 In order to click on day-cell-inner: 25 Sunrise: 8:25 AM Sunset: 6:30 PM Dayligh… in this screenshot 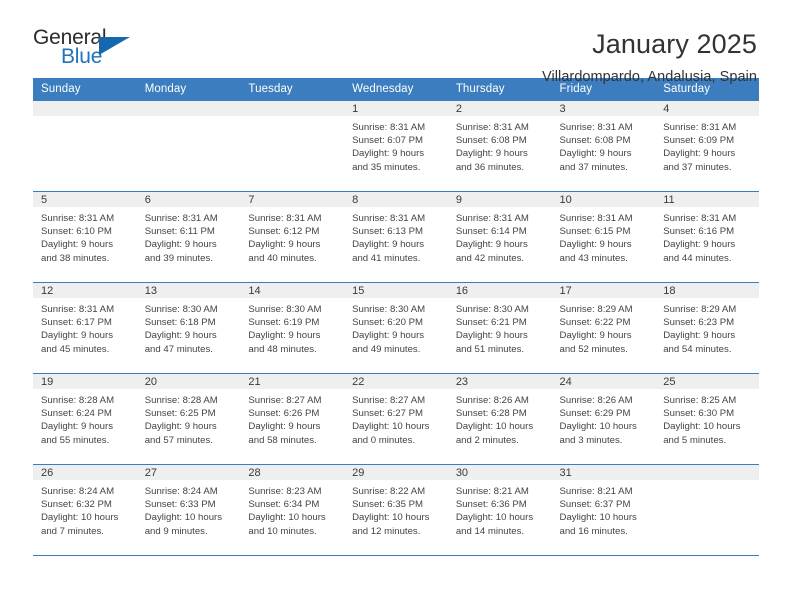, I will do `click(707, 419)`.